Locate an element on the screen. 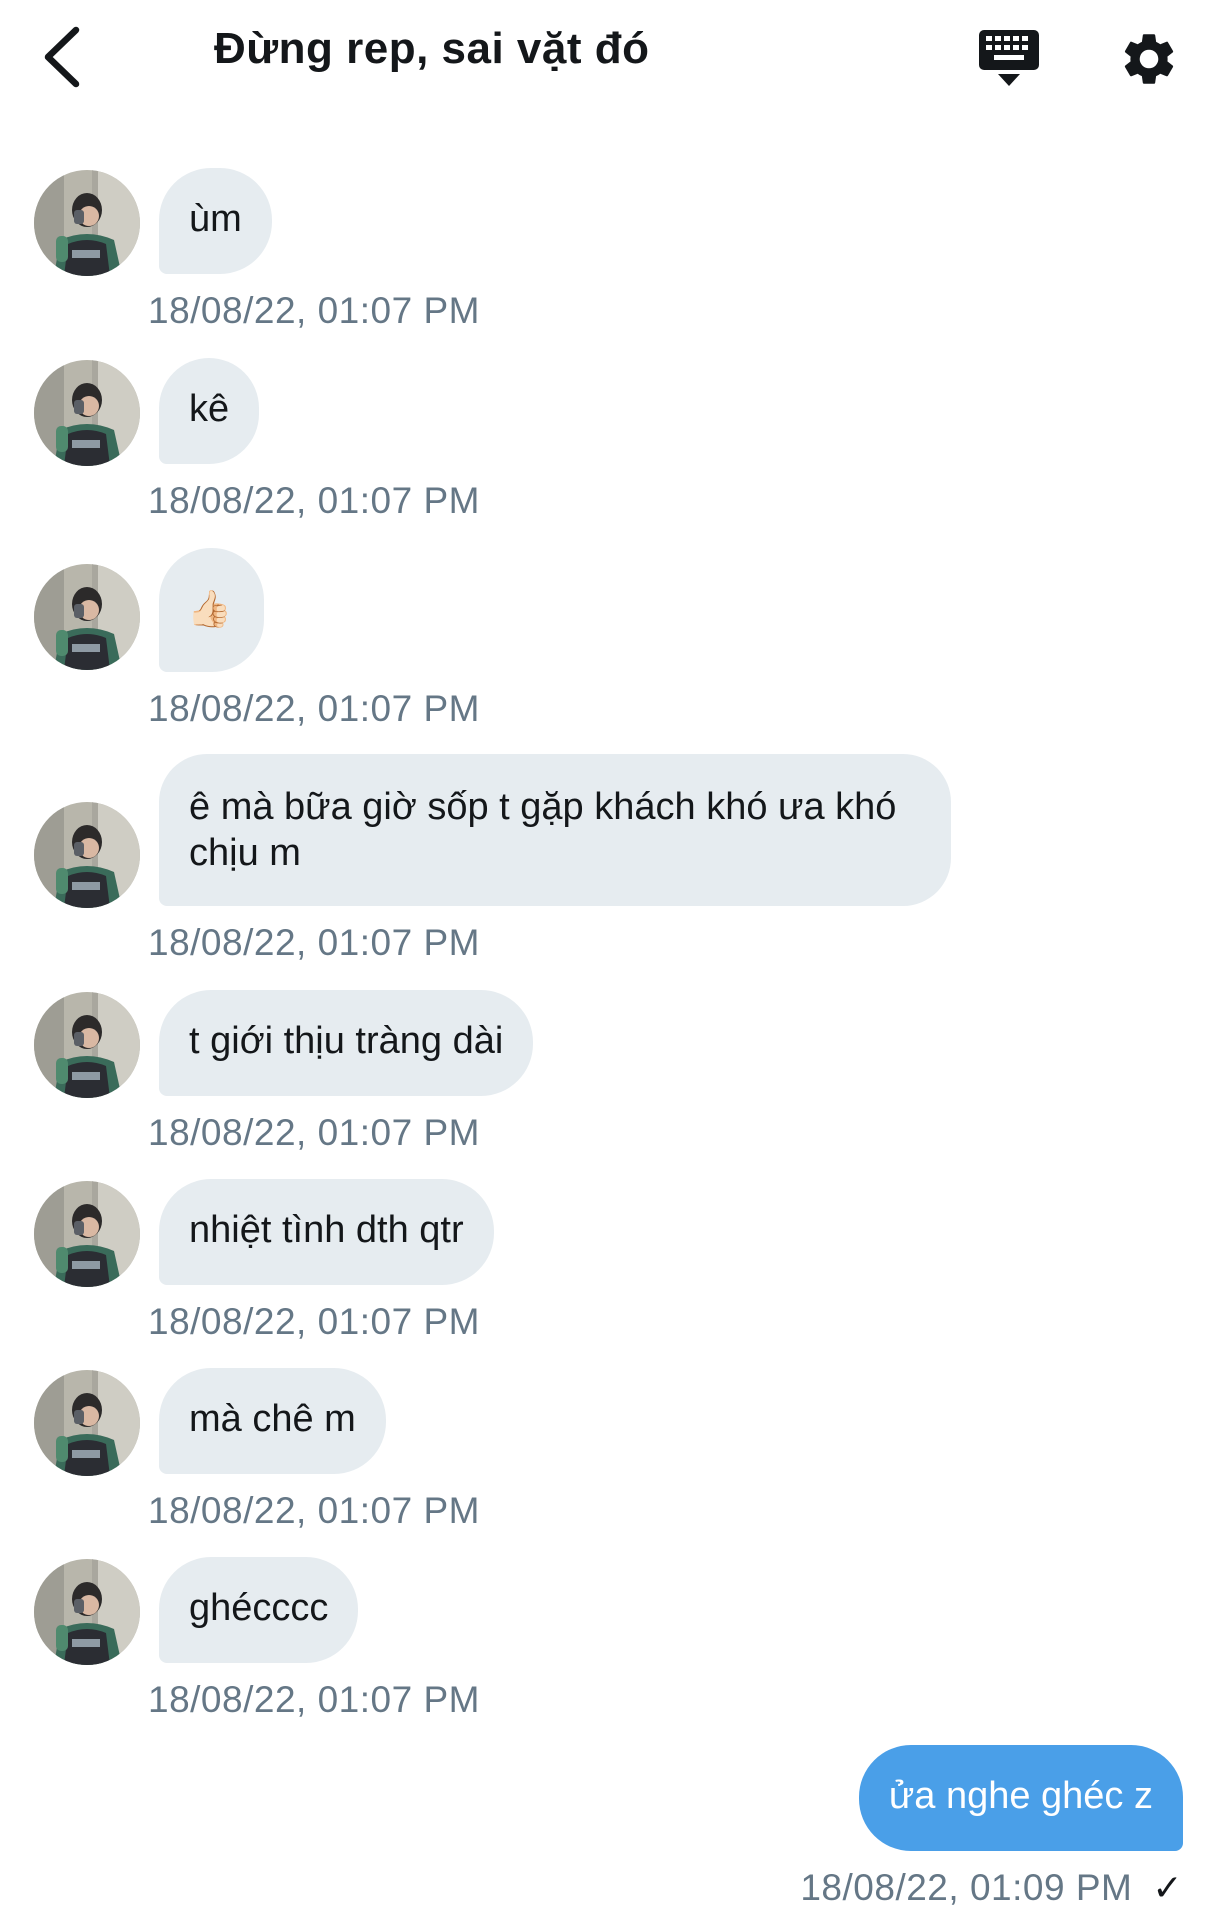  back-button is located at coordinates (66, 57).